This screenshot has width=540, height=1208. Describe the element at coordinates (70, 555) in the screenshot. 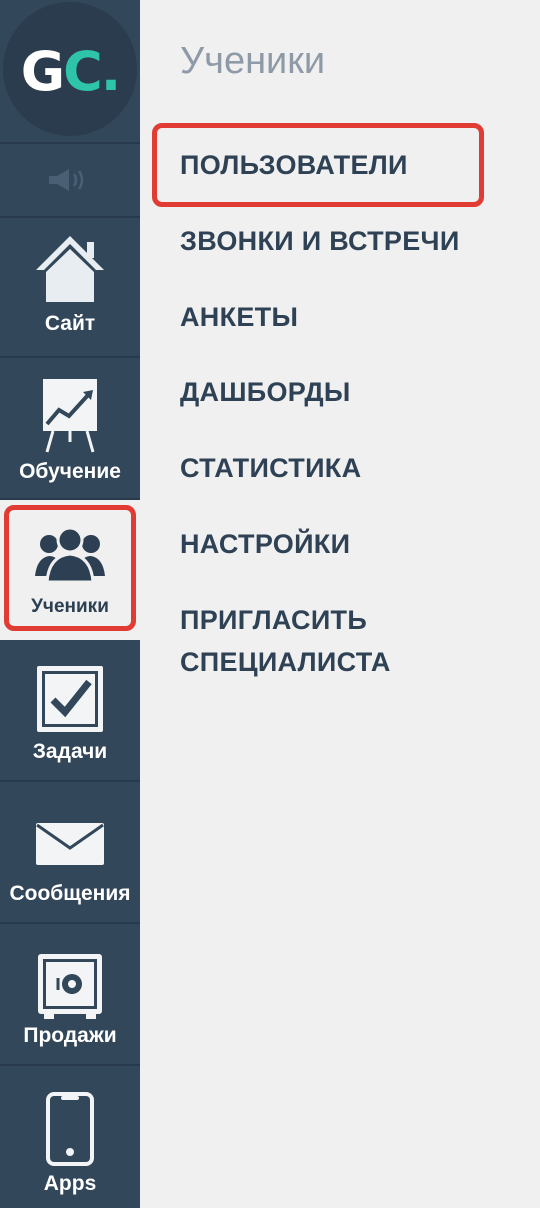

I see `users-icon` at that location.